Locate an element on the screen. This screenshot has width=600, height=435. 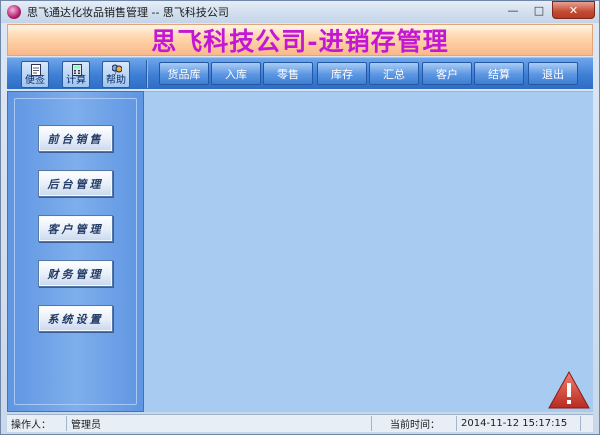
sidebar-item-finance-mgmt: 财务管理 is located at coordinates (75, 273).